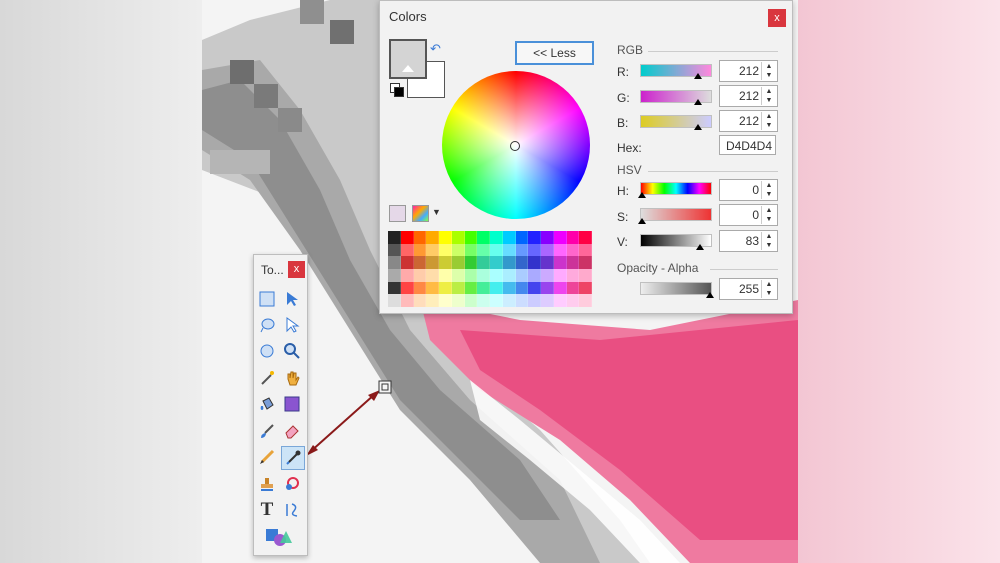 This screenshot has width=1000, height=563. I want to click on s-input: 0 ▲ ▼, so click(748, 215).